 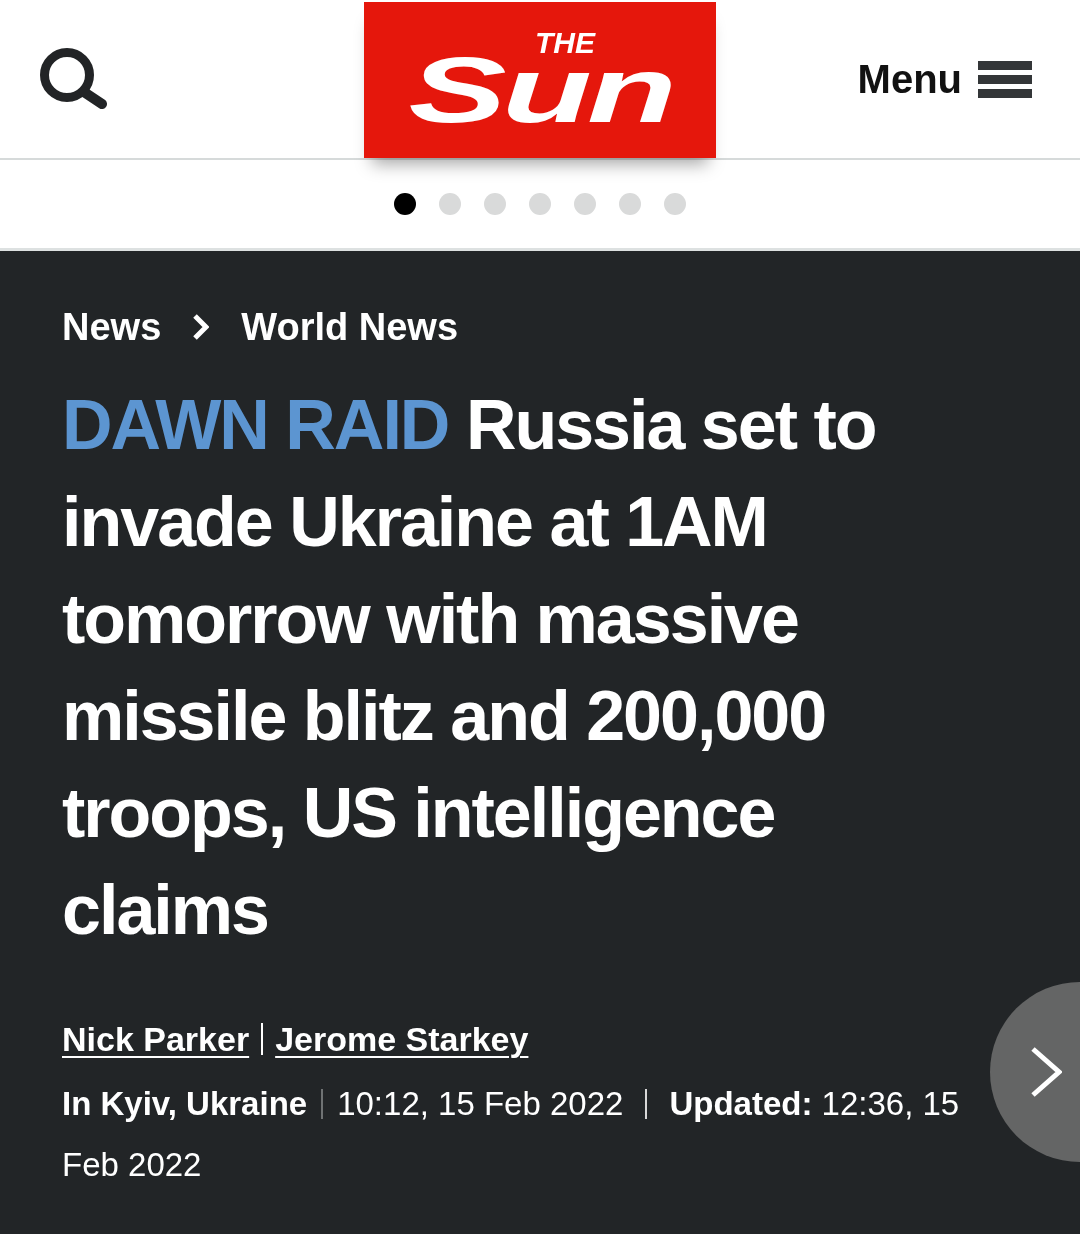 What do you see at coordinates (511, 1134) in the screenshot?
I see `dateline-text: In Kyiv, Ukraine 10:12, 15 Feb 2022 Updated: 12:36, 15 Feb 2022` at bounding box center [511, 1134].